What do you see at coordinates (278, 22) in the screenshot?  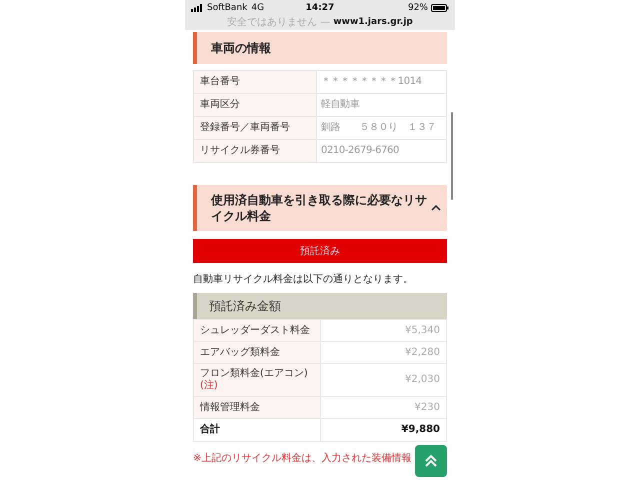 I see `security-warning: 安全ではありません —` at bounding box center [278, 22].